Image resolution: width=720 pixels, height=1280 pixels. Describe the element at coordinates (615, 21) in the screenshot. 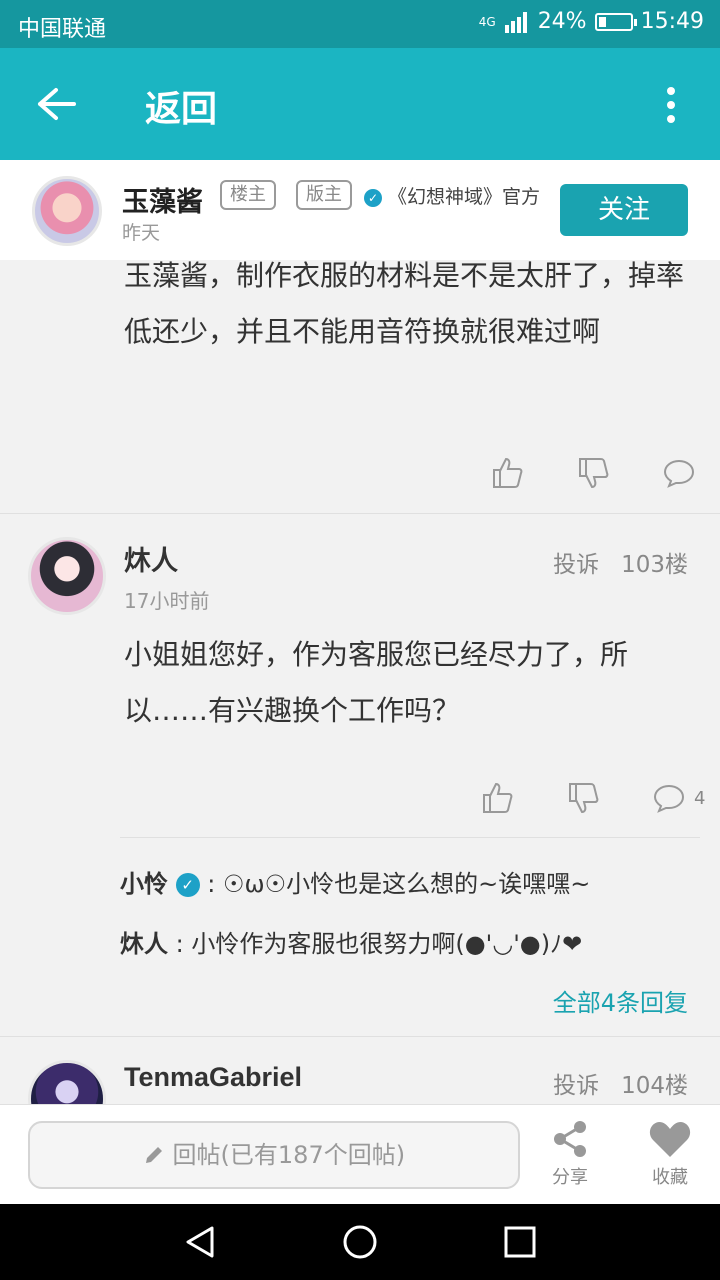

I see `battery-icon` at that location.